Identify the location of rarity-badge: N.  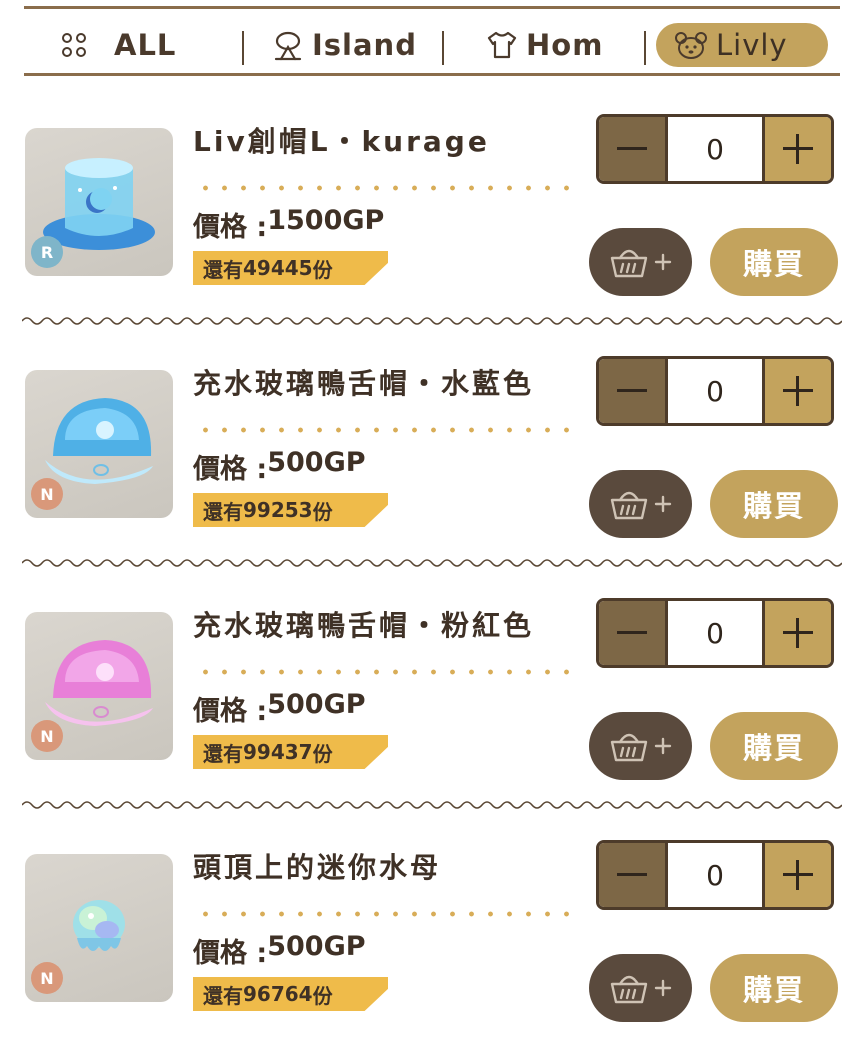
(47, 978).